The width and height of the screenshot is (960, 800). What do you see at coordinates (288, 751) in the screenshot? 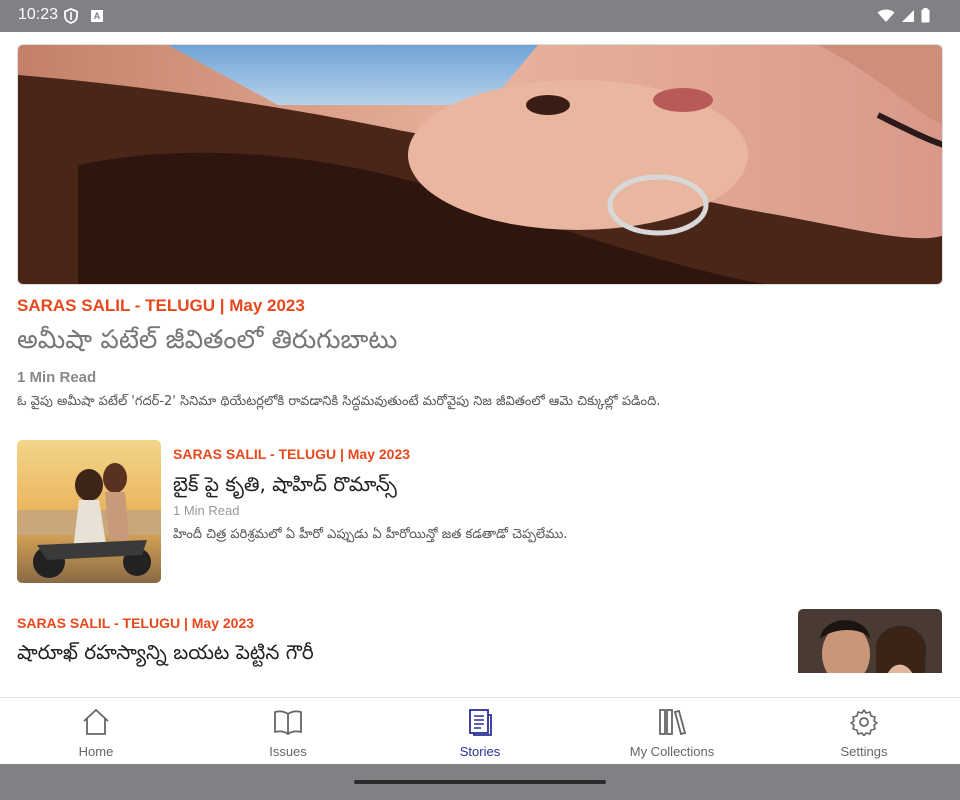
I see `nav-label-issues: Issues` at bounding box center [288, 751].